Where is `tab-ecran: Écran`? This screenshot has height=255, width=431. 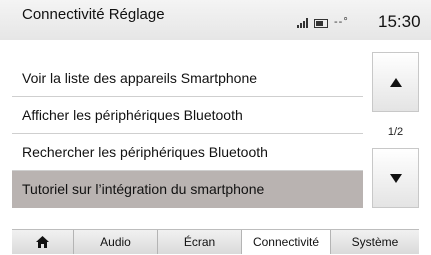 tab-ecran: Écran is located at coordinates (200, 242).